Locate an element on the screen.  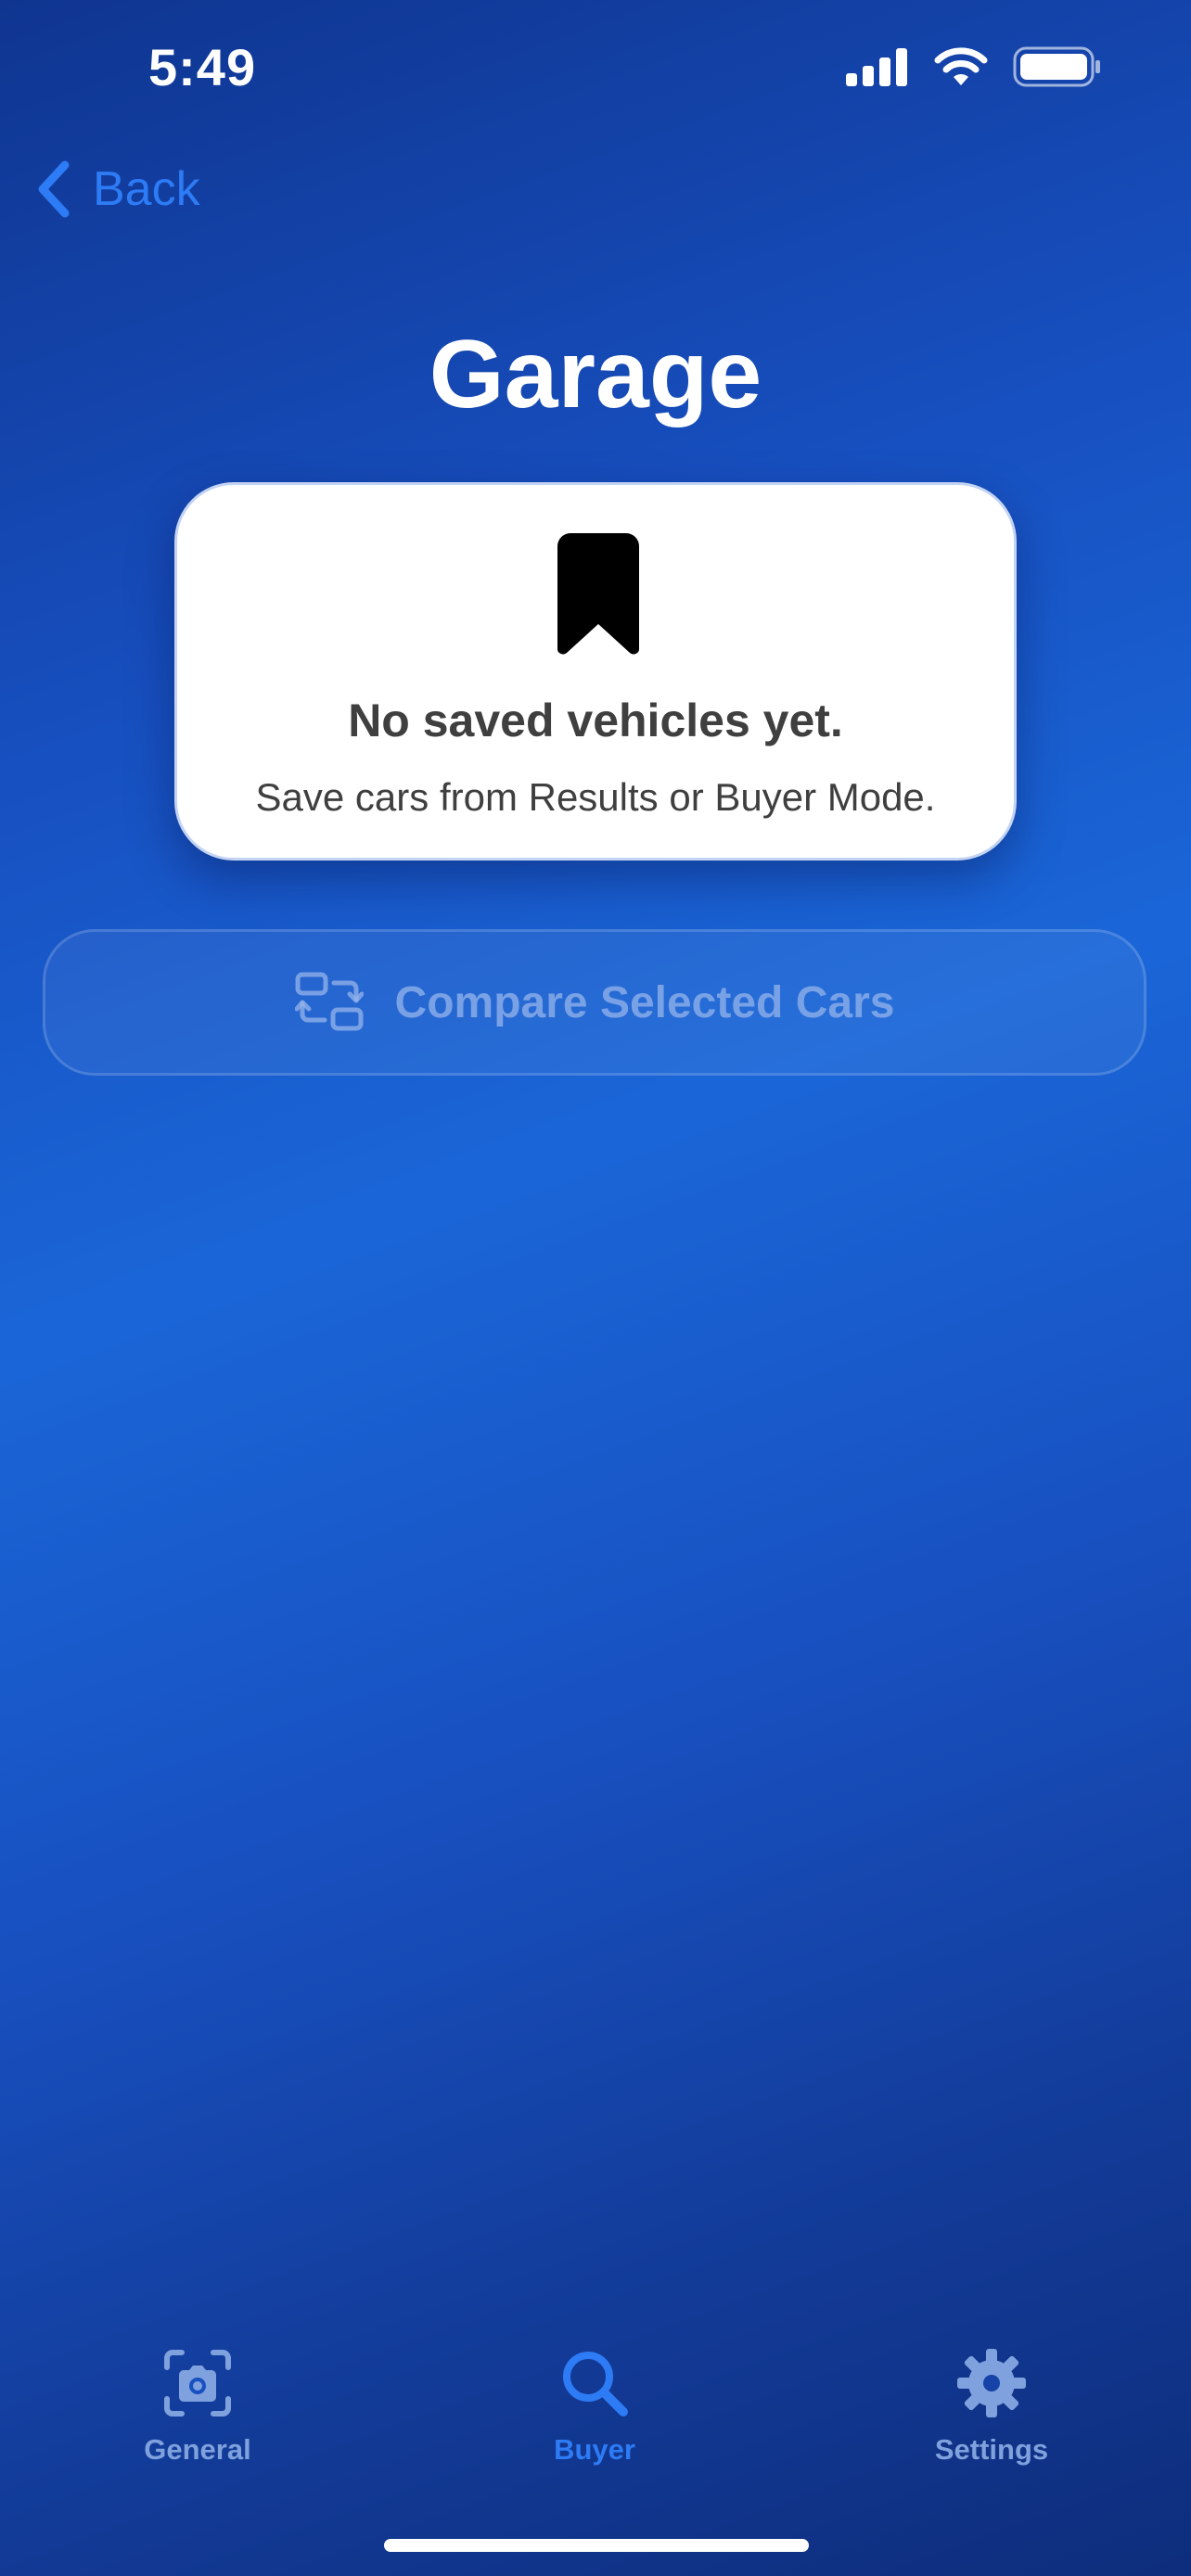
status-icons is located at coordinates (974, 66).